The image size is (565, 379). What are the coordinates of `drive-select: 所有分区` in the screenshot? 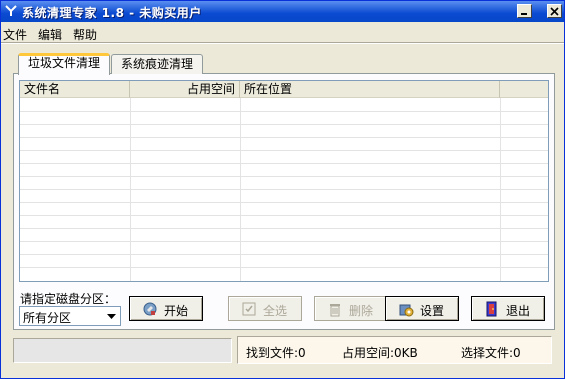 It's located at (70, 316).